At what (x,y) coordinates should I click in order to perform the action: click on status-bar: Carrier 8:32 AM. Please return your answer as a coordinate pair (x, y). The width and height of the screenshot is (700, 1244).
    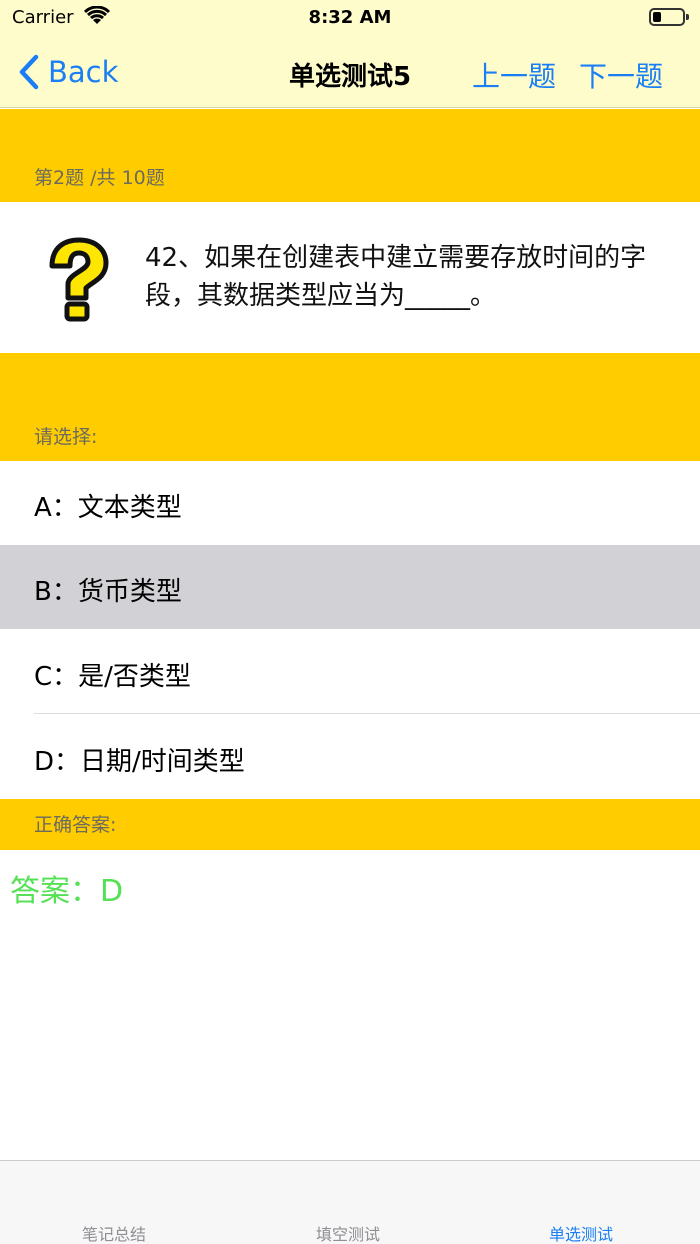
    Looking at the image, I should click on (350, 18).